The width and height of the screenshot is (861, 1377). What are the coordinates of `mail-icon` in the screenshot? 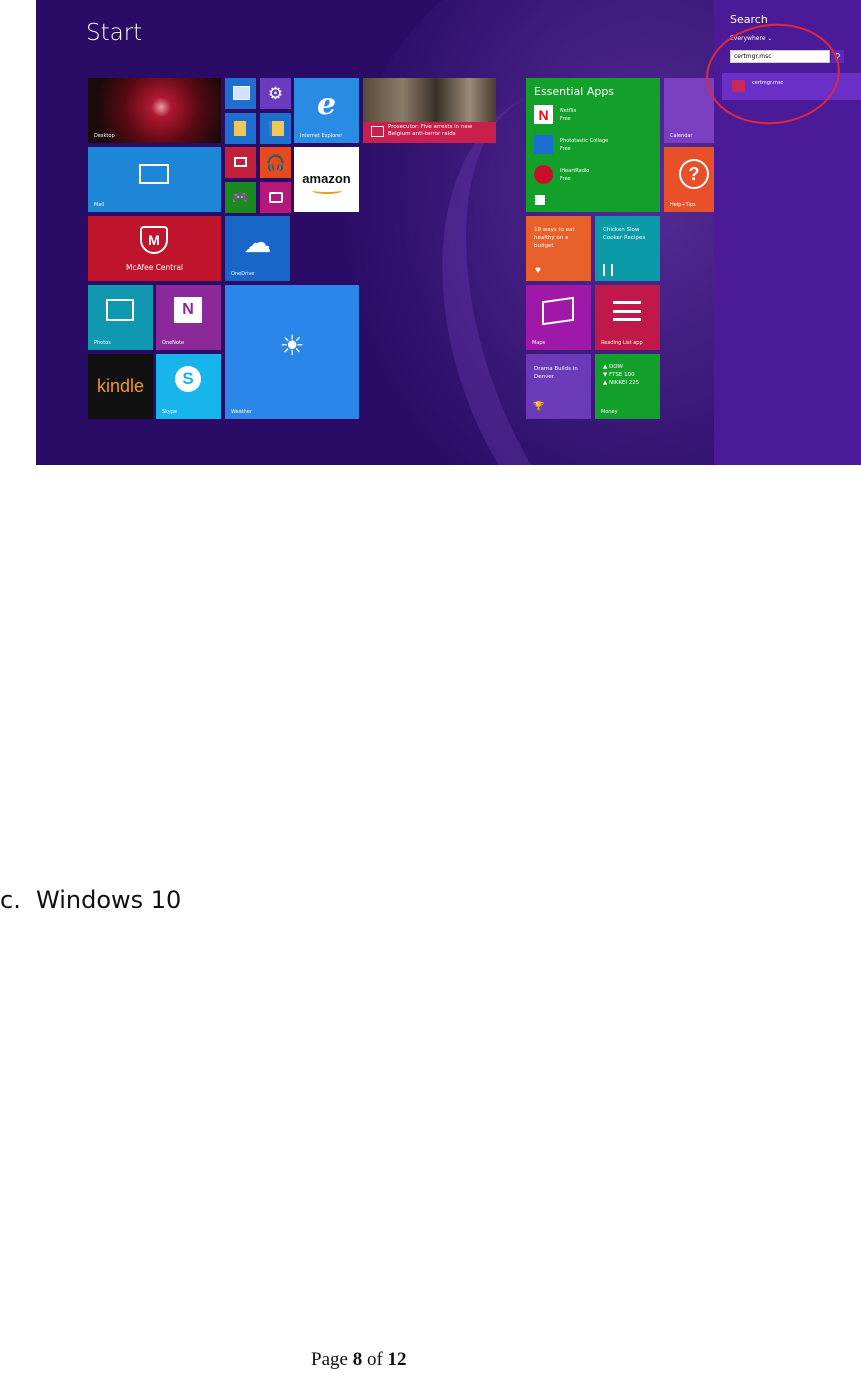 It's located at (154, 174).